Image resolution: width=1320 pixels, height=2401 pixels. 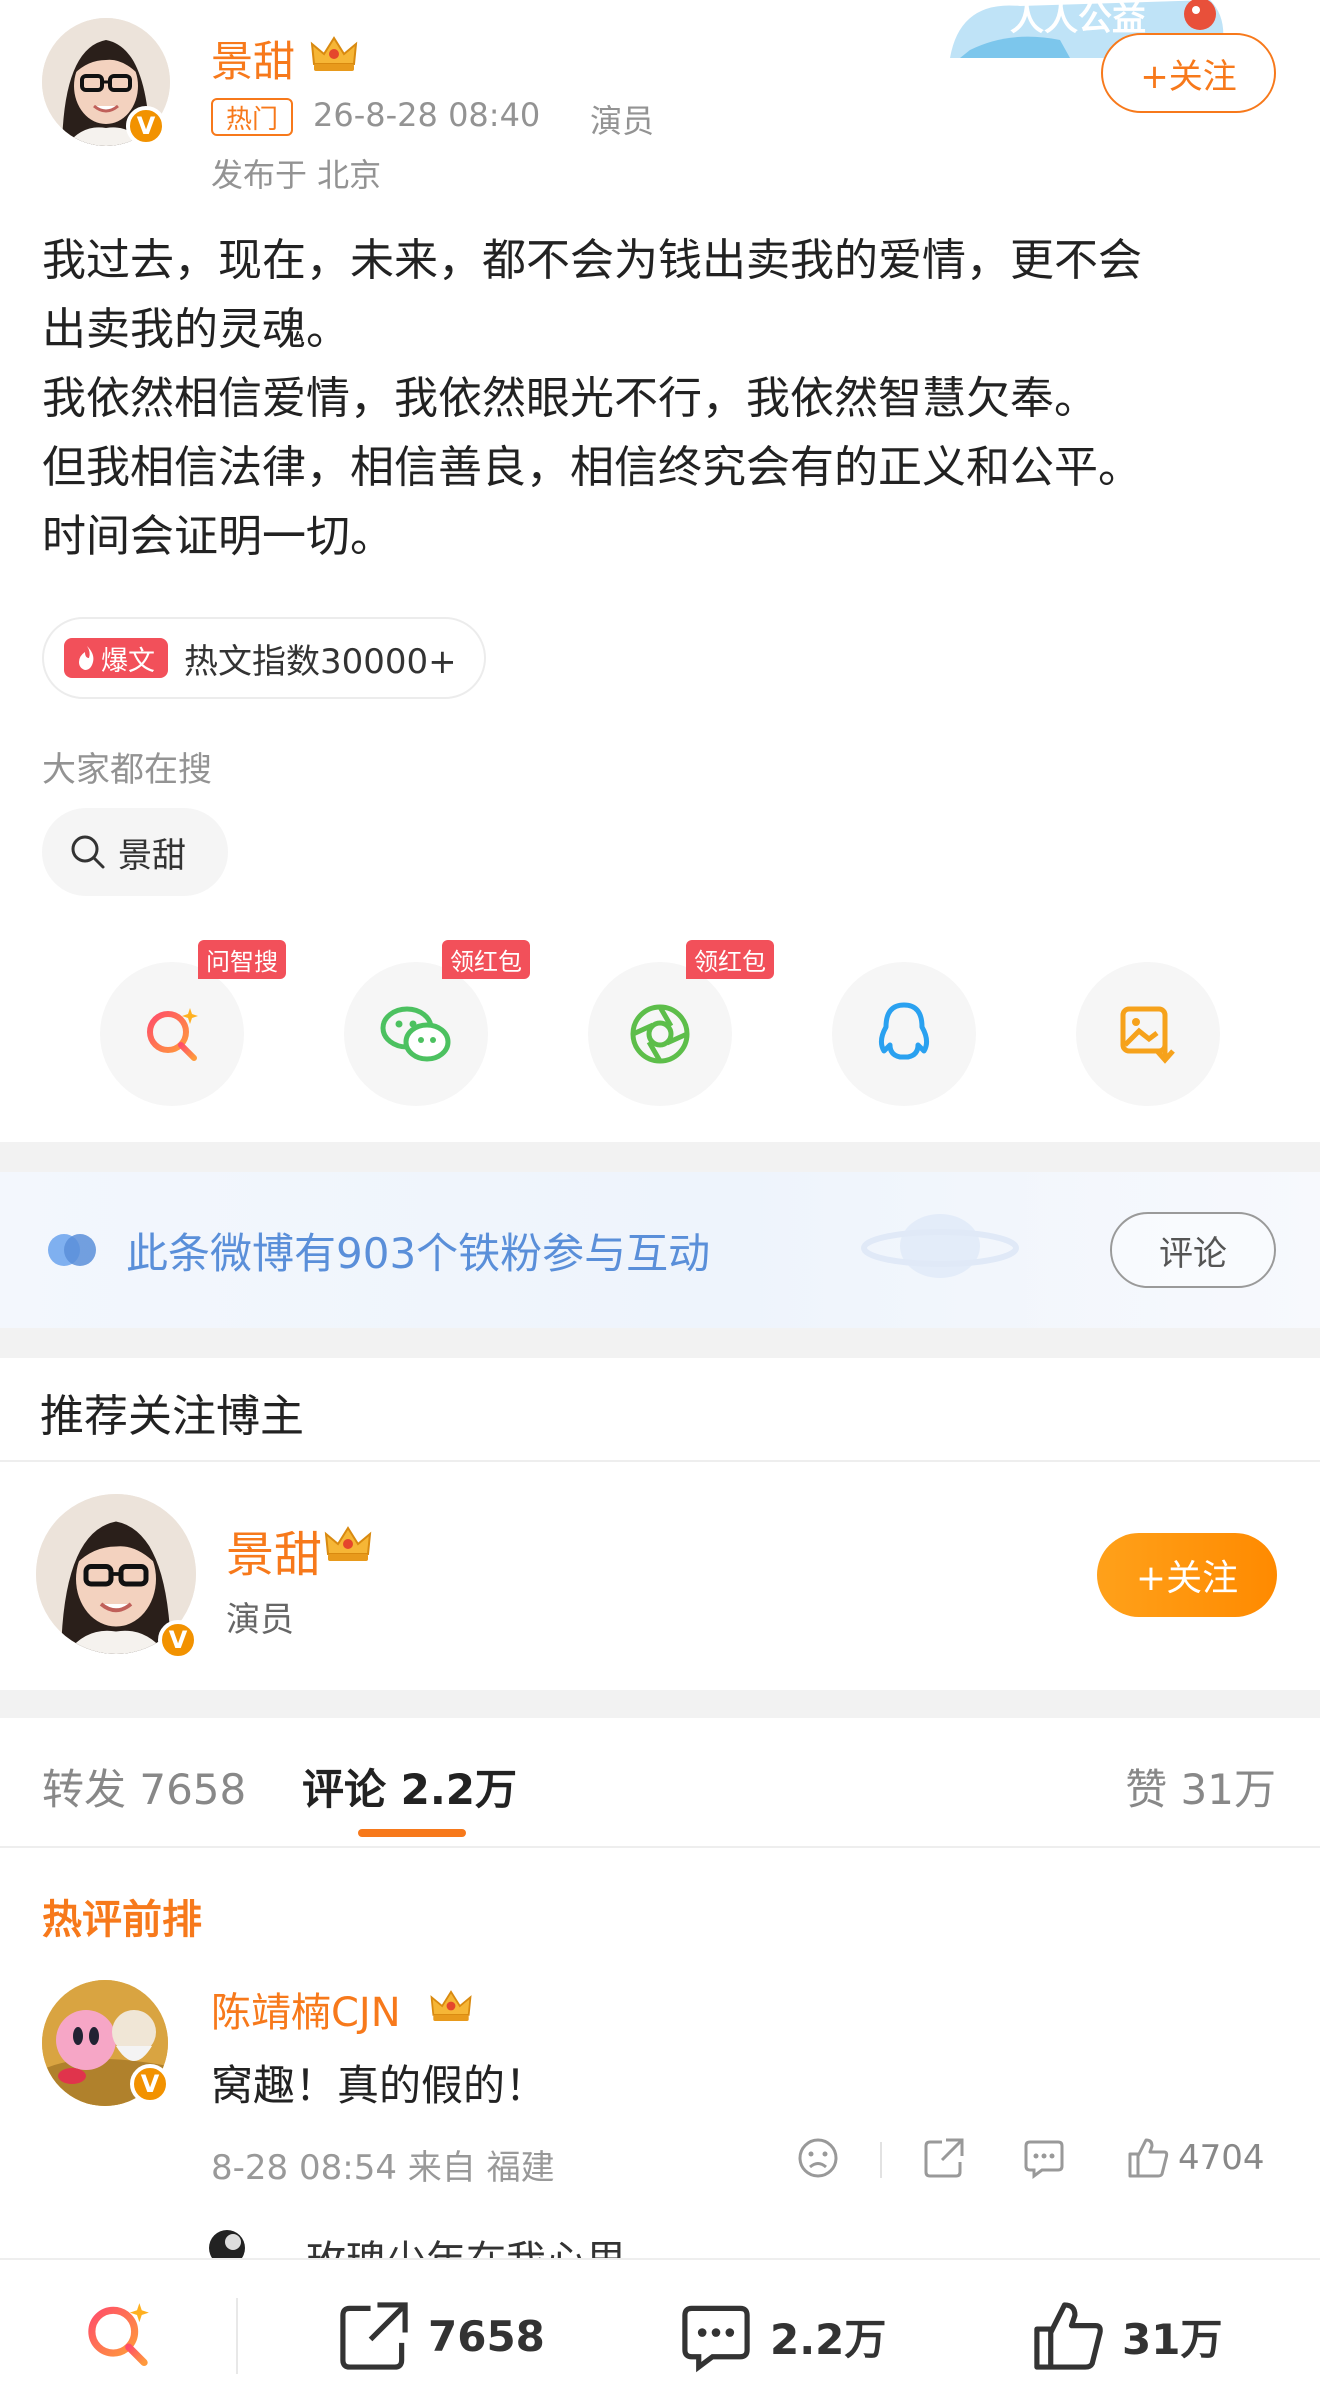 What do you see at coordinates (1172, 2339) in the screenshot?
I see `bottom-like-count: 31万` at bounding box center [1172, 2339].